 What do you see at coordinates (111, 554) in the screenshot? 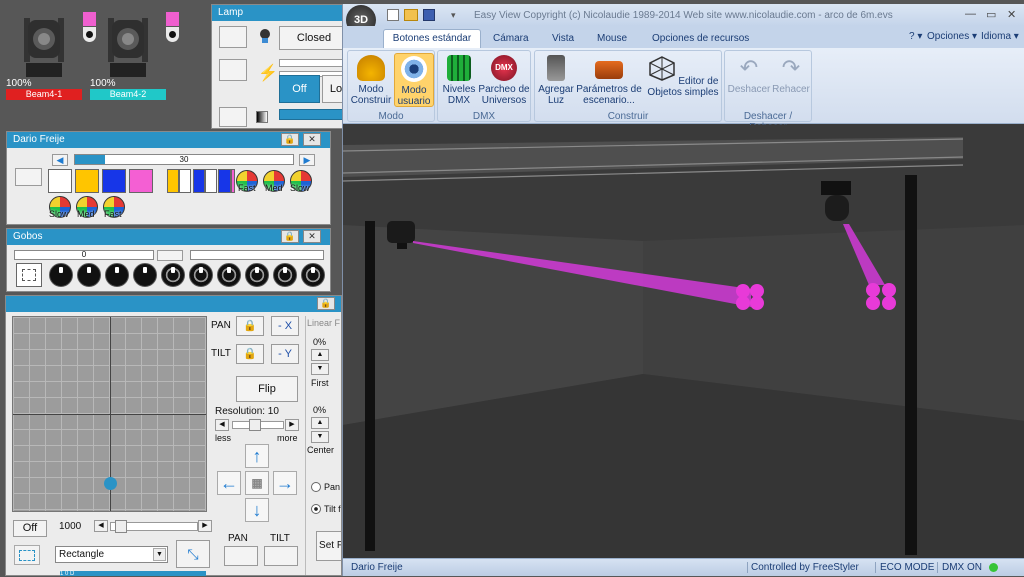
I see `shape-select: Rectangle ▼` at bounding box center [111, 554].